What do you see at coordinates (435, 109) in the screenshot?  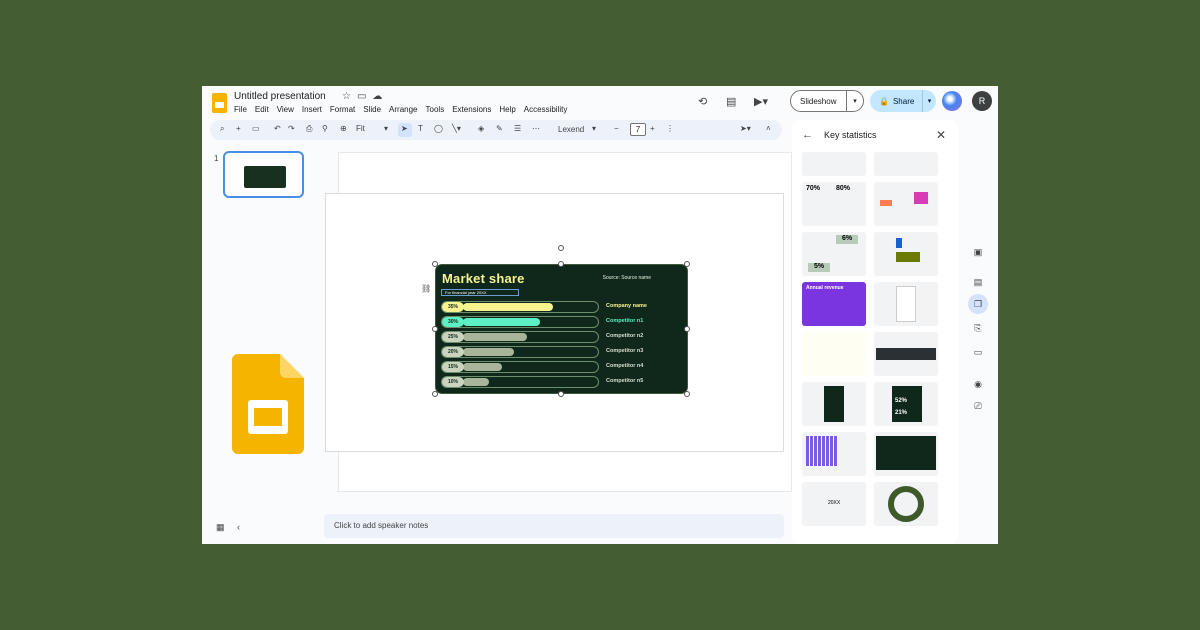 I see `menu-tools: Tools` at bounding box center [435, 109].